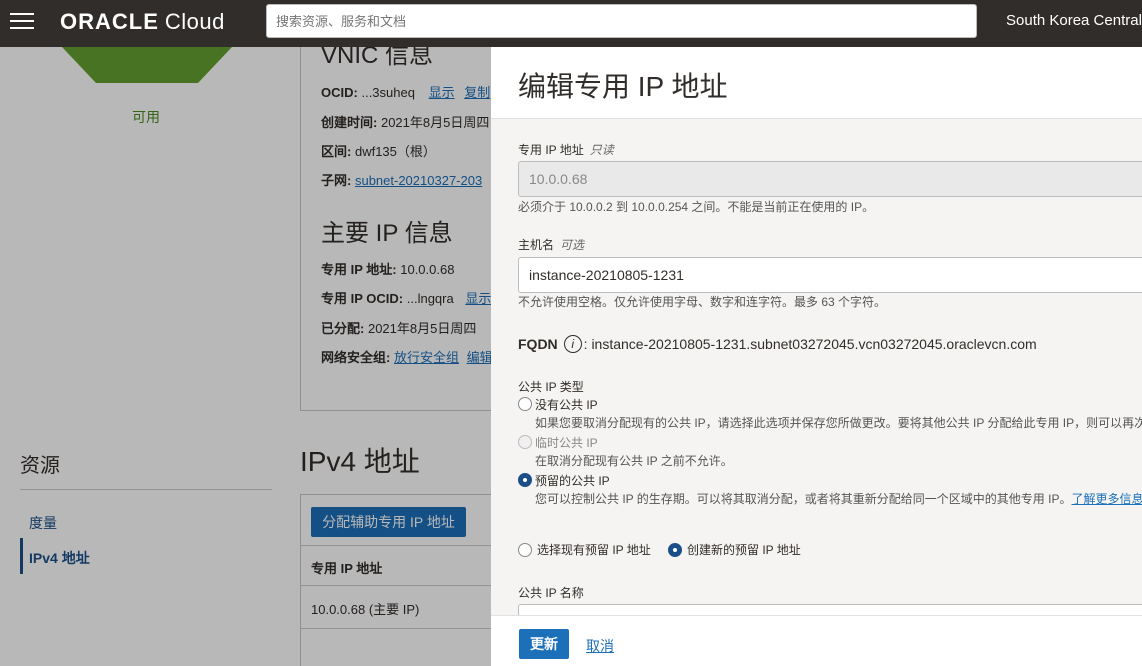  I want to click on public-ip-name-label: 公共 IP 名称, so click(551, 593).